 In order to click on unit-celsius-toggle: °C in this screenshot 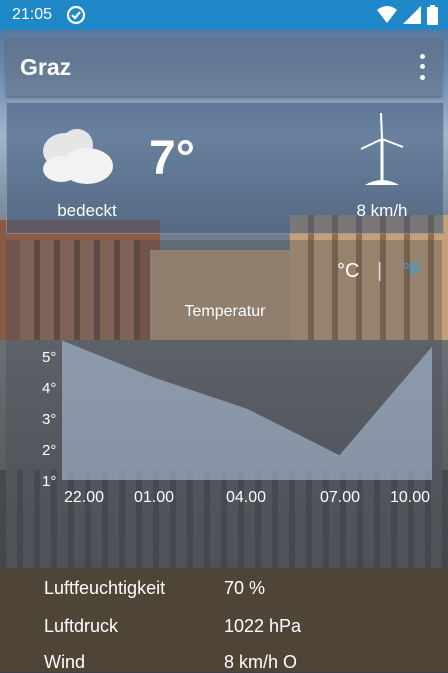, I will do `click(348, 271)`.